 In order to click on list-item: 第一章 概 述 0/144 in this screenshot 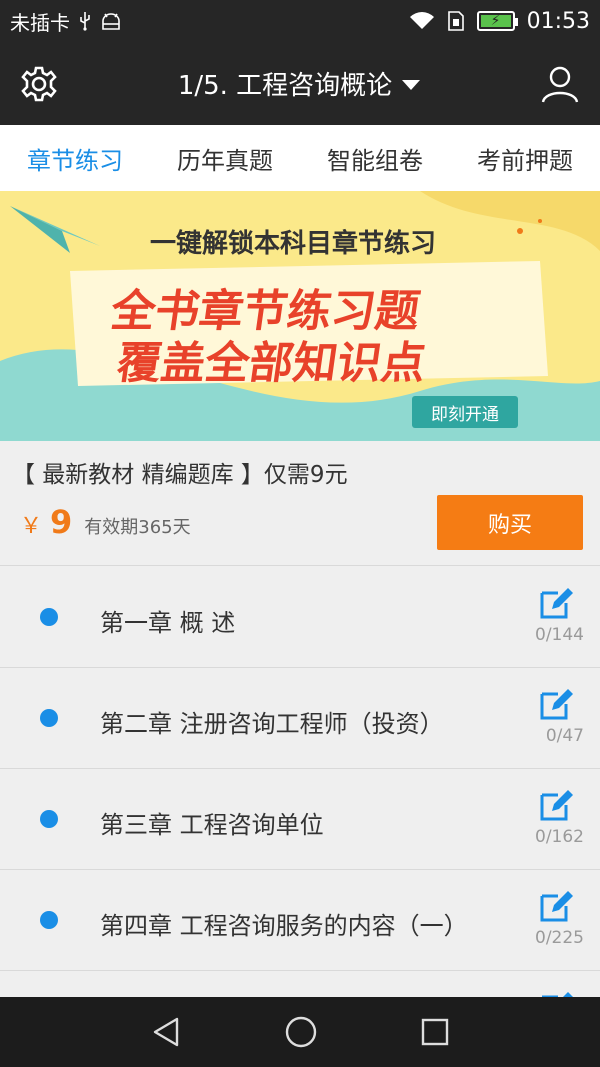, I will do `click(300, 617)`.